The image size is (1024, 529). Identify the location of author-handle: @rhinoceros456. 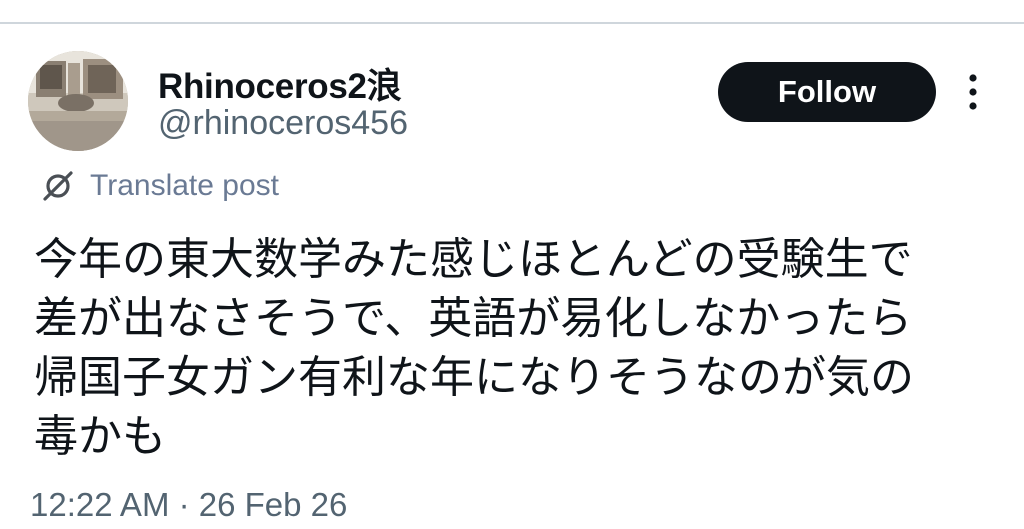
(283, 123).